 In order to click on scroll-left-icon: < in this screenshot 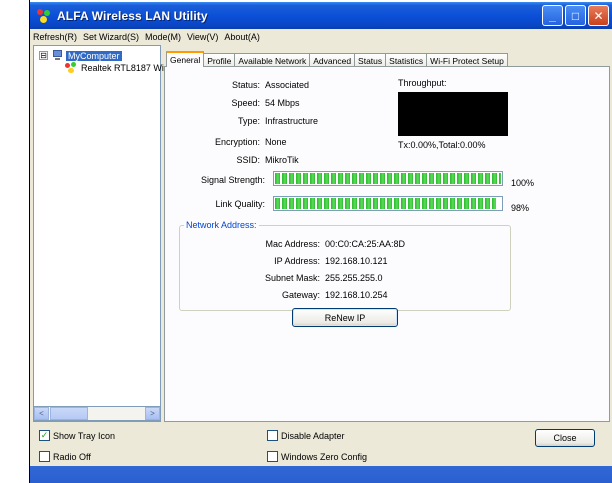, I will do `click(41, 413)`.